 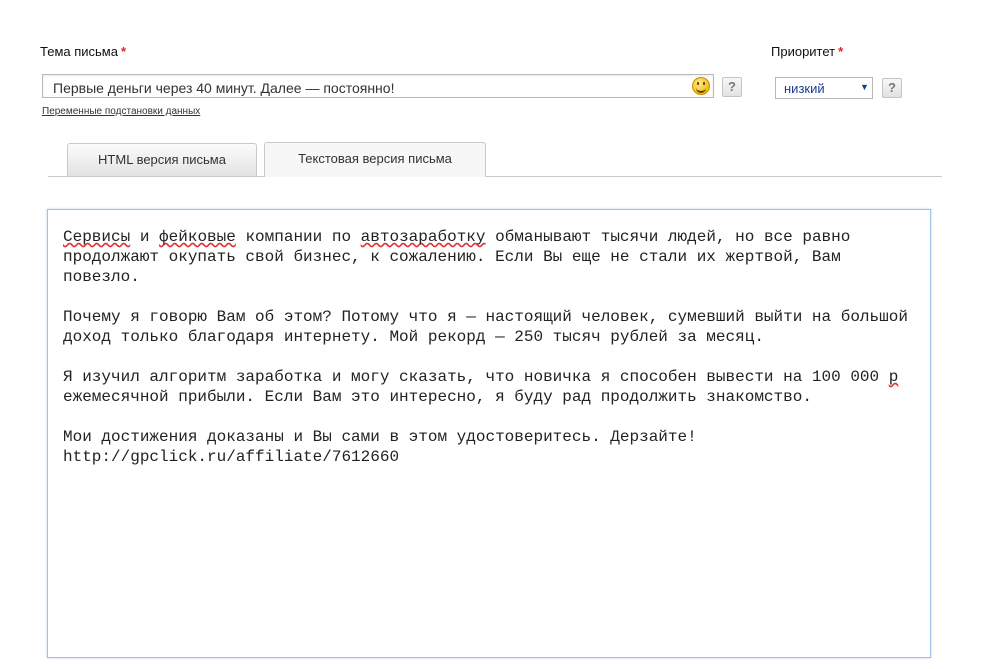 I want to click on subject-label: Тема письма *, so click(x=83, y=51).